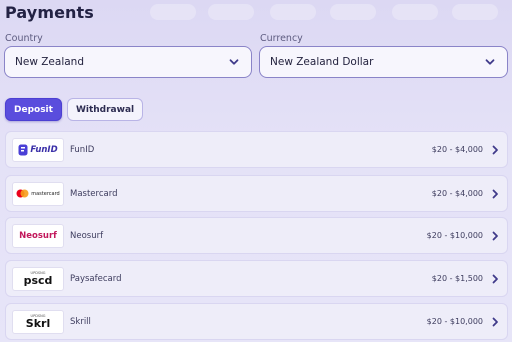 Image resolution: width=512 pixels, height=342 pixels. I want to click on neosurf-logo-text: Neosurf, so click(38, 235).